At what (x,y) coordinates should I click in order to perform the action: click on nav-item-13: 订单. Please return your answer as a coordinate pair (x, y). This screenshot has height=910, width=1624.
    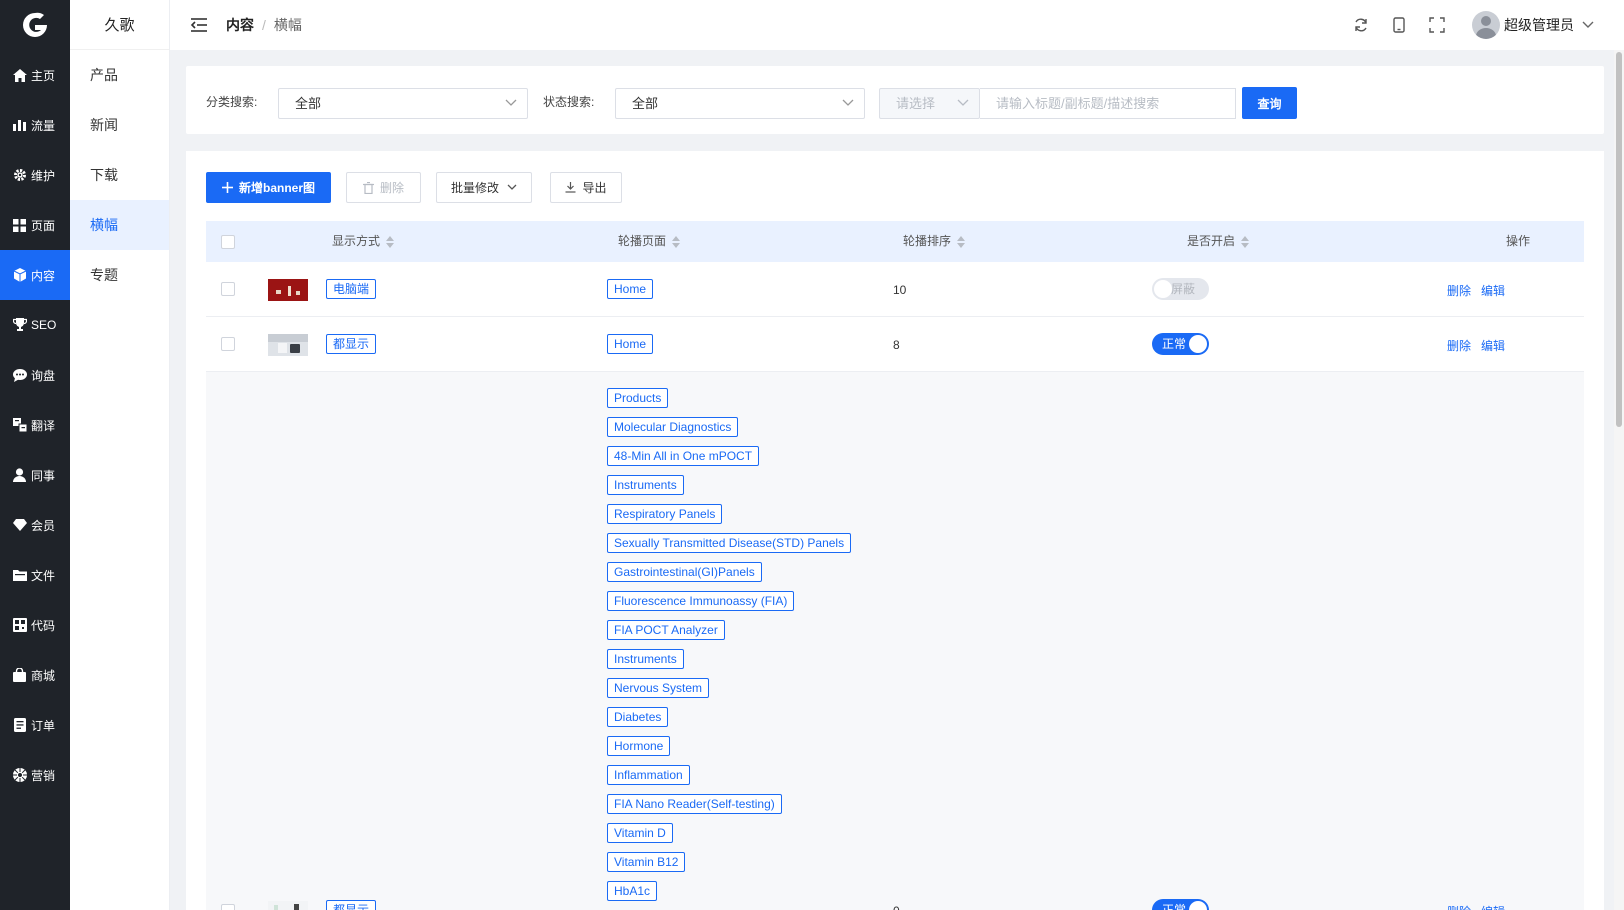
    Looking at the image, I should click on (35, 725).